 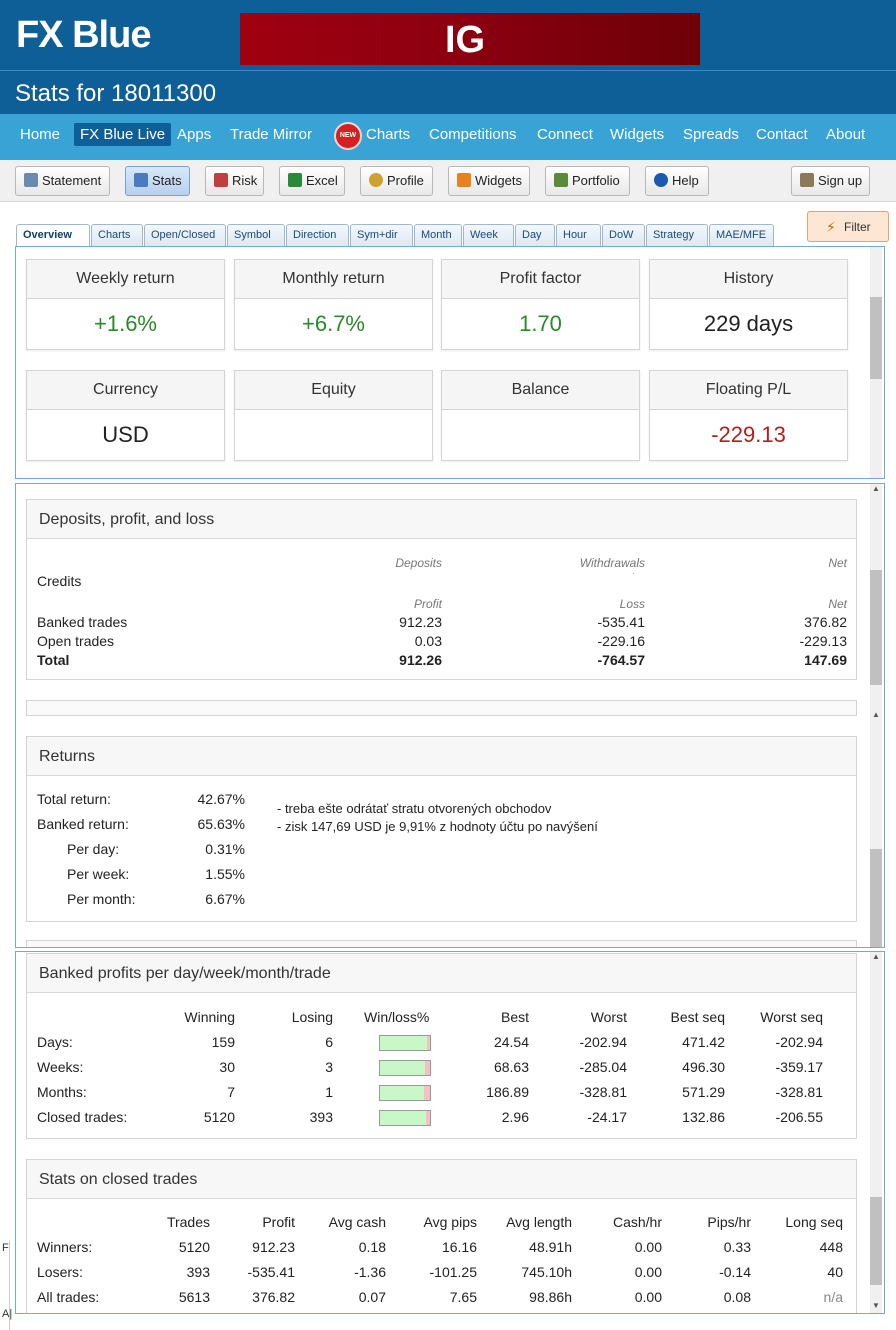 What do you see at coordinates (438, 235) in the screenshot?
I see `tab-month: Month` at bounding box center [438, 235].